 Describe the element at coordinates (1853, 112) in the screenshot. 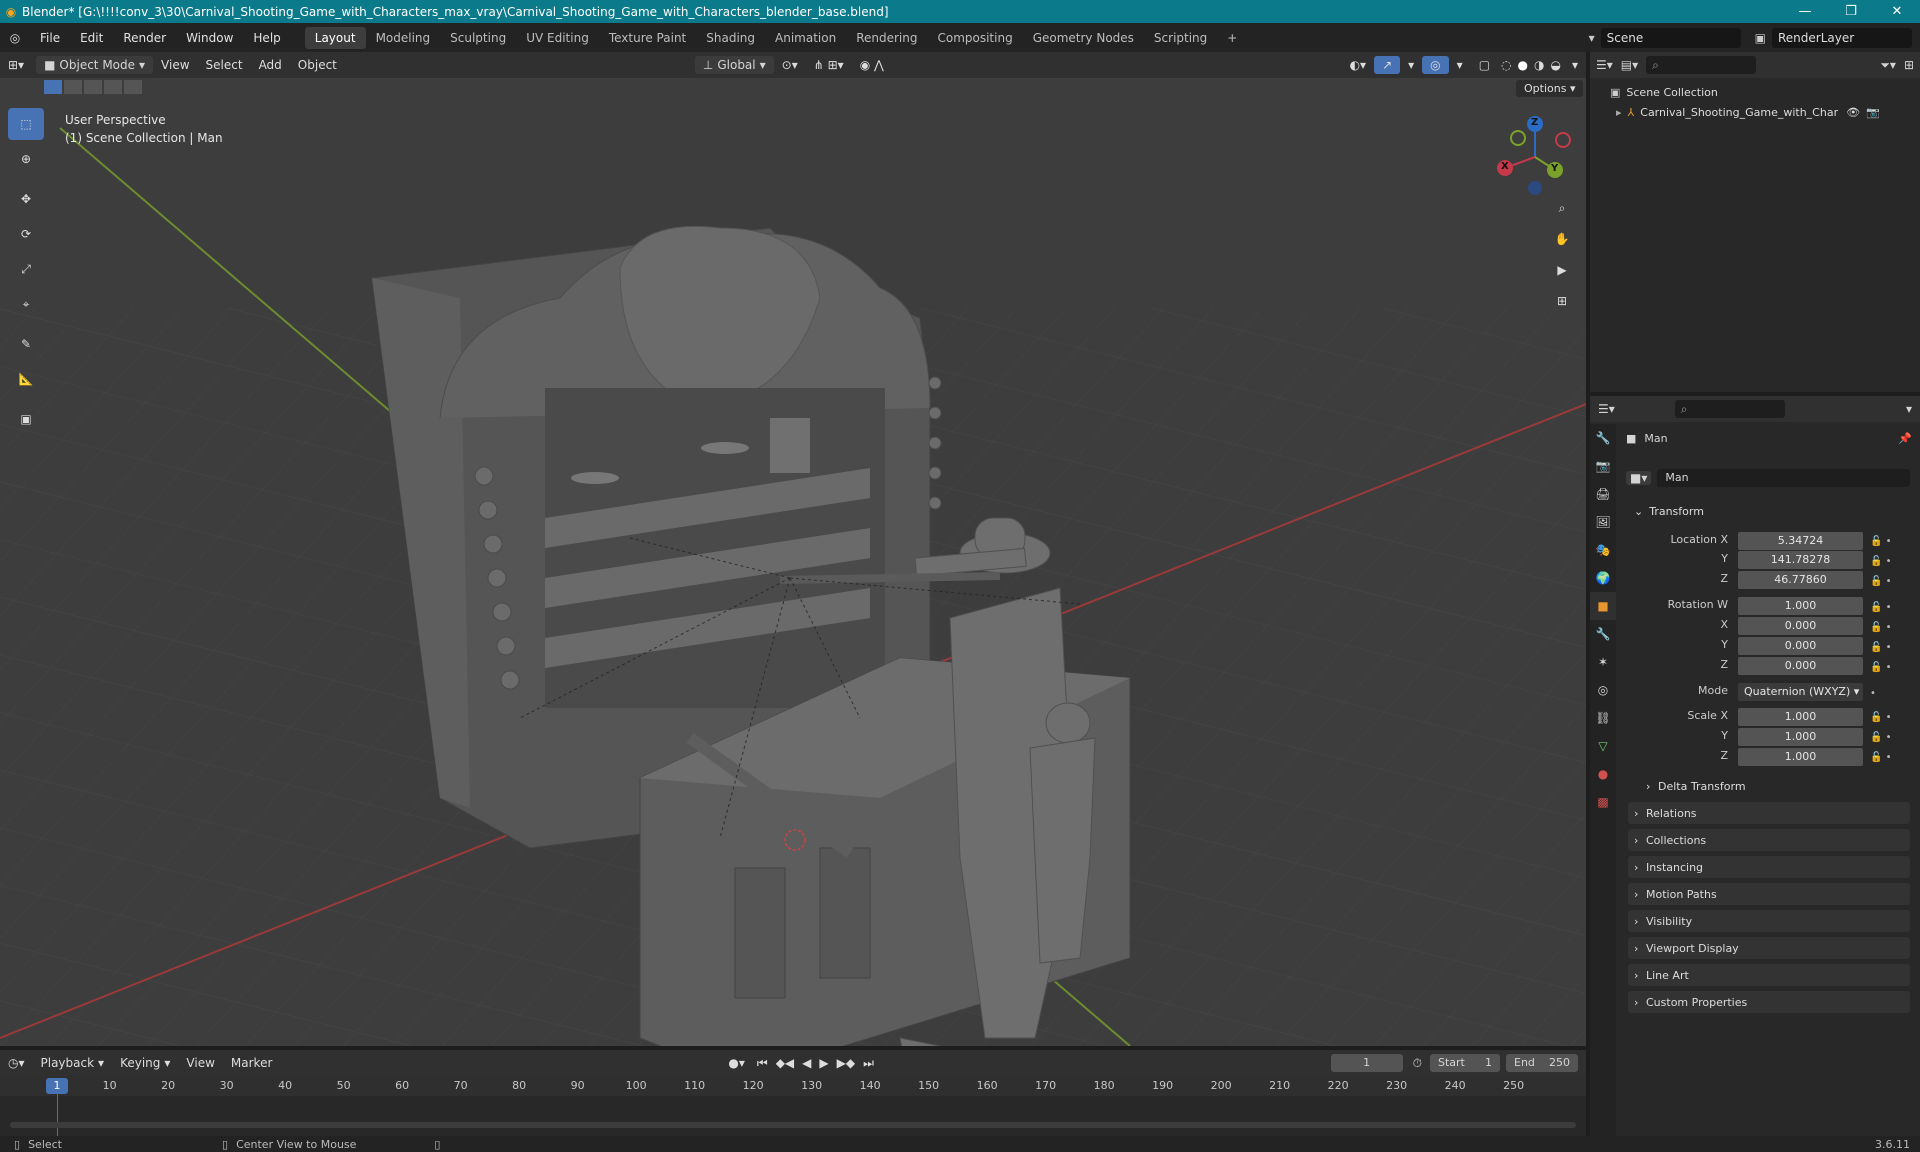

I see `eye-icon: 👁` at that location.